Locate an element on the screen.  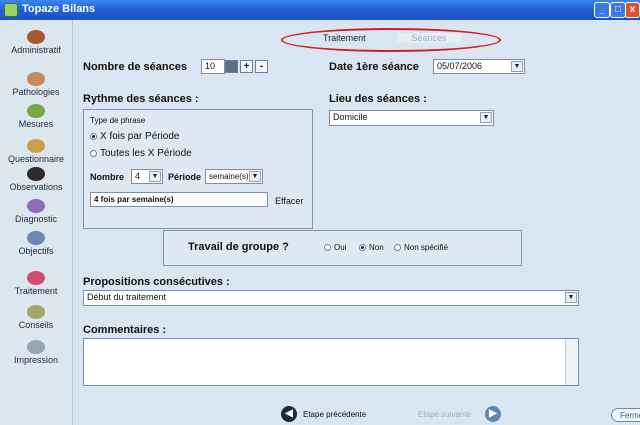
minus-button: - is located at coordinates (261, 66).